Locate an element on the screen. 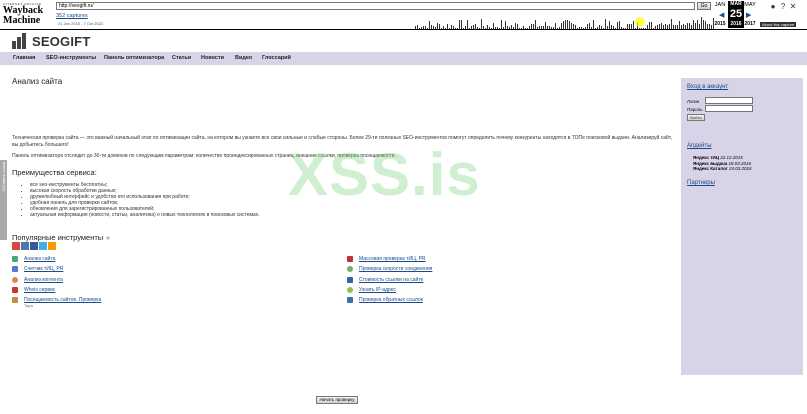  wayback-prev-year: 2015 is located at coordinates (720, 24).